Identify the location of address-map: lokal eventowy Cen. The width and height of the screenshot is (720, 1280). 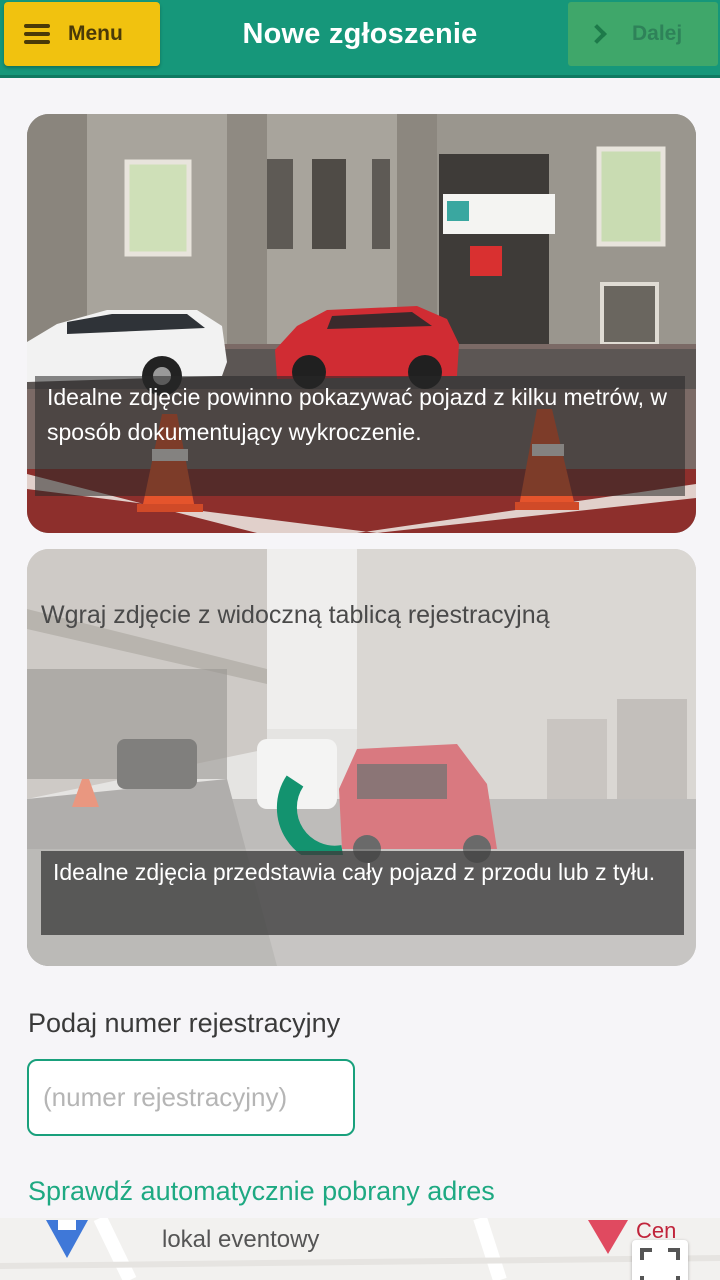
(360, 1249).